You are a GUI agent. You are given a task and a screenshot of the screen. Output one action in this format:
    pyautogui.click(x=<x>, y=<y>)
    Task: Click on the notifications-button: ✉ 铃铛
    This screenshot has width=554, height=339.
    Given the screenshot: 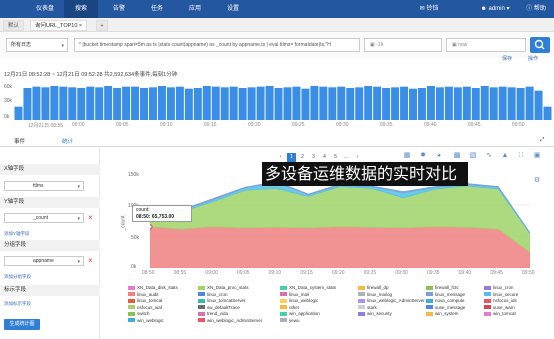 What is the action you would take?
    pyautogui.click(x=429, y=9)
    